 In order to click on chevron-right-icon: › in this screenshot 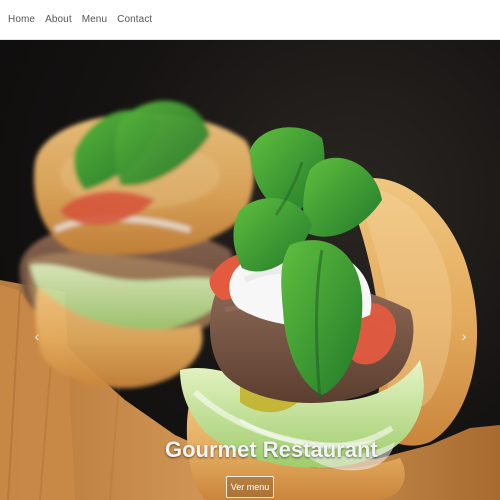, I will do `click(464, 336)`.